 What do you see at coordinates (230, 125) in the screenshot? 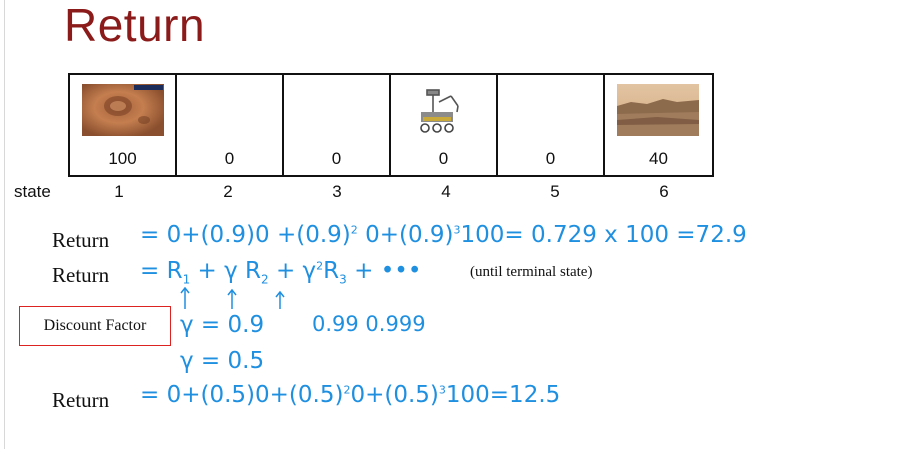
I see `state-cell-2: 0` at bounding box center [230, 125].